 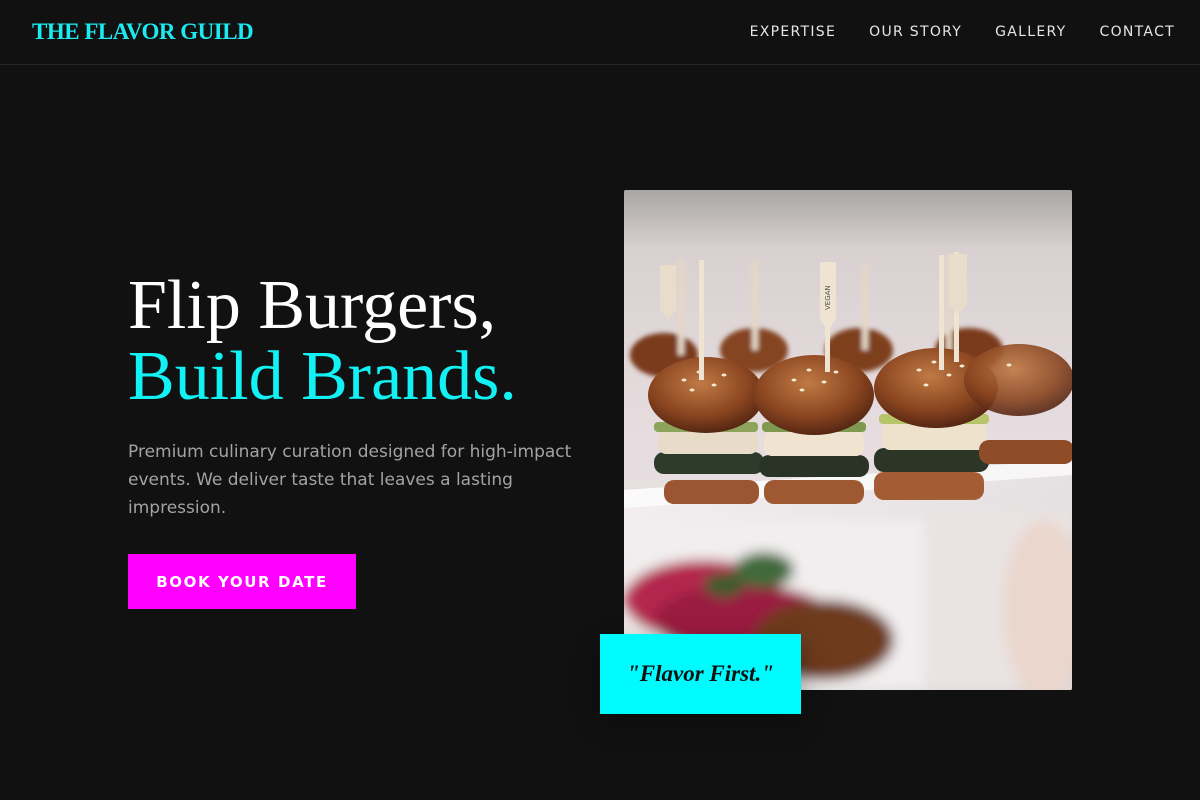 I want to click on hero-title-line-1: Flip Burgers,, so click(x=312, y=305).